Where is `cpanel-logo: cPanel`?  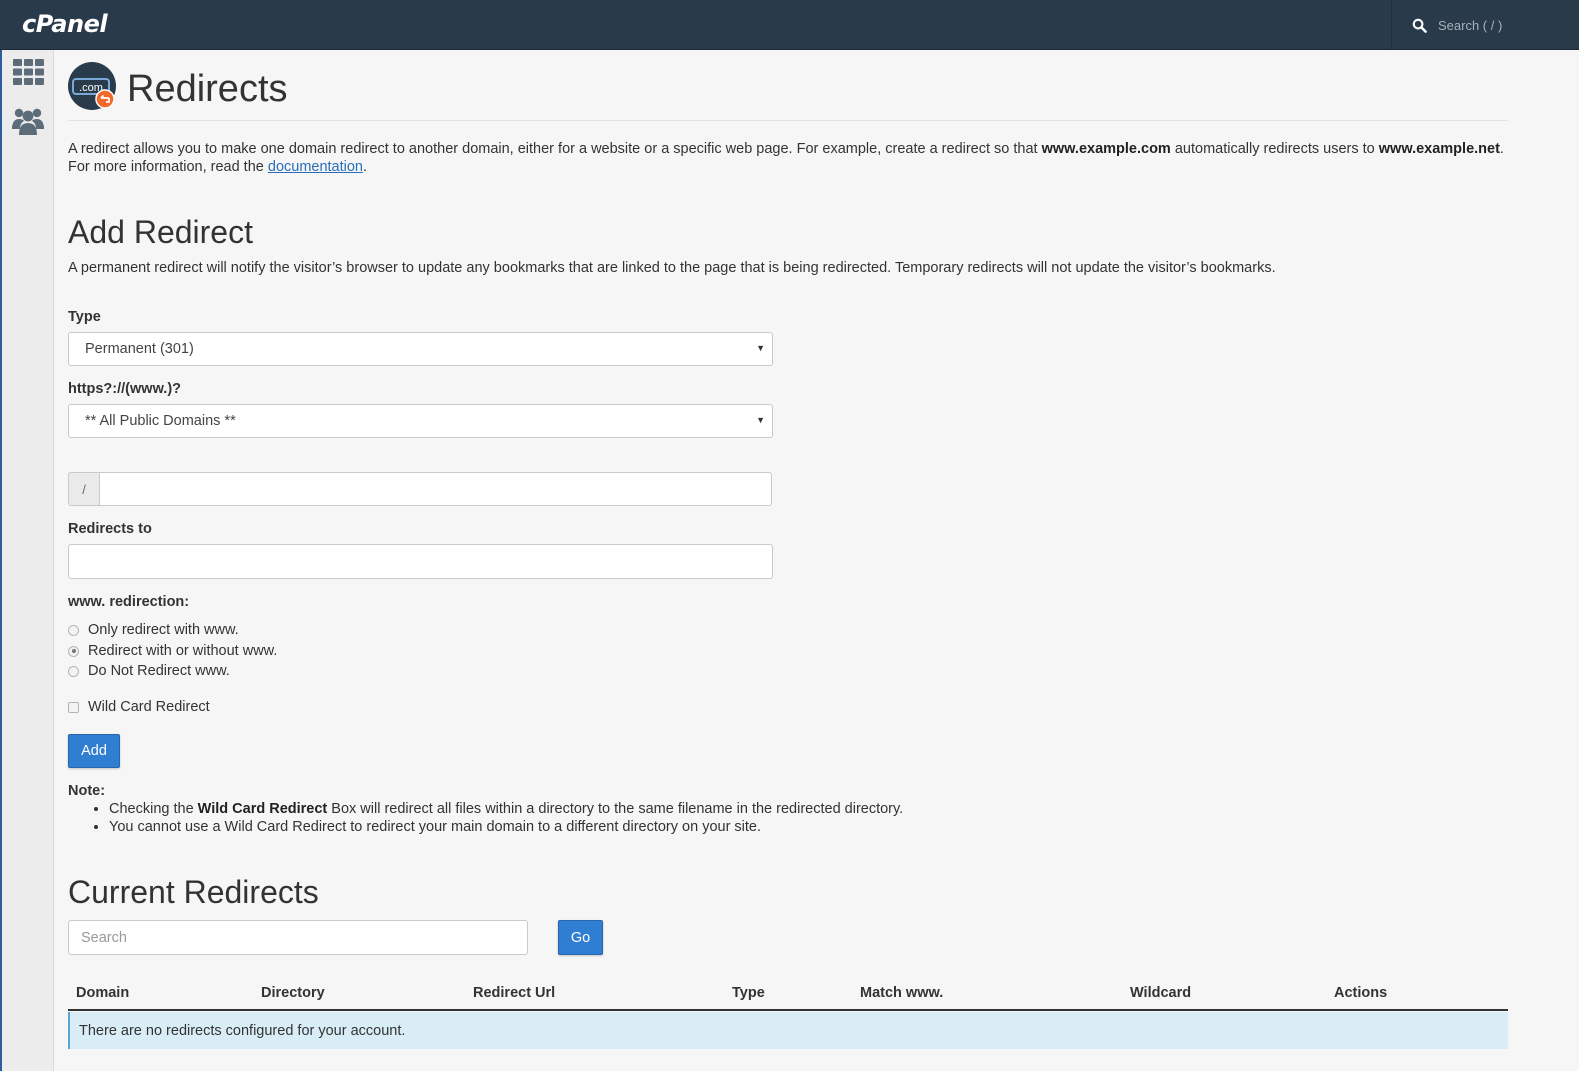 cpanel-logo: cPanel is located at coordinates (65, 24).